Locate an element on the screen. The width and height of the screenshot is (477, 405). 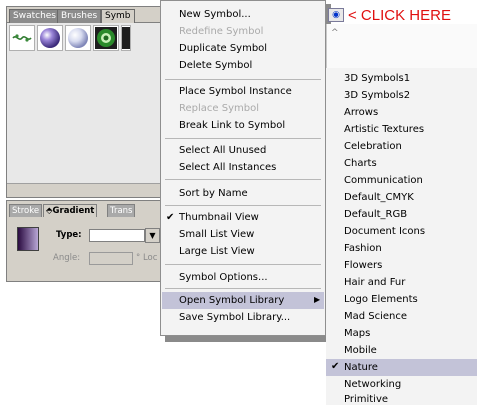
submenu-header-area: ^ is located at coordinates (401, 46).